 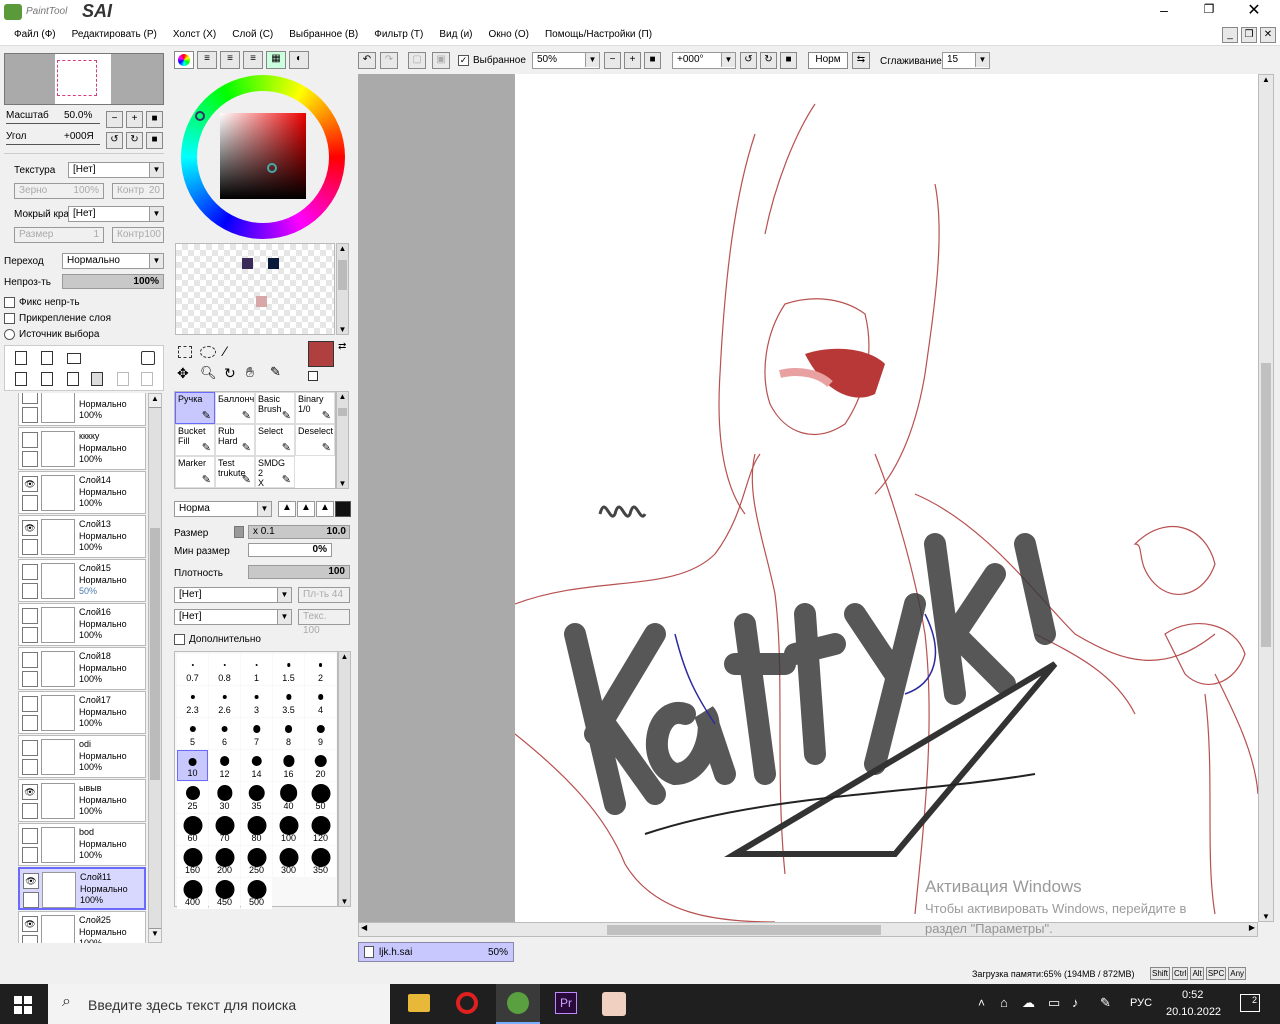 What do you see at coordinates (224, 861) in the screenshot?
I see `brush-size-cell: 200` at bounding box center [224, 861].